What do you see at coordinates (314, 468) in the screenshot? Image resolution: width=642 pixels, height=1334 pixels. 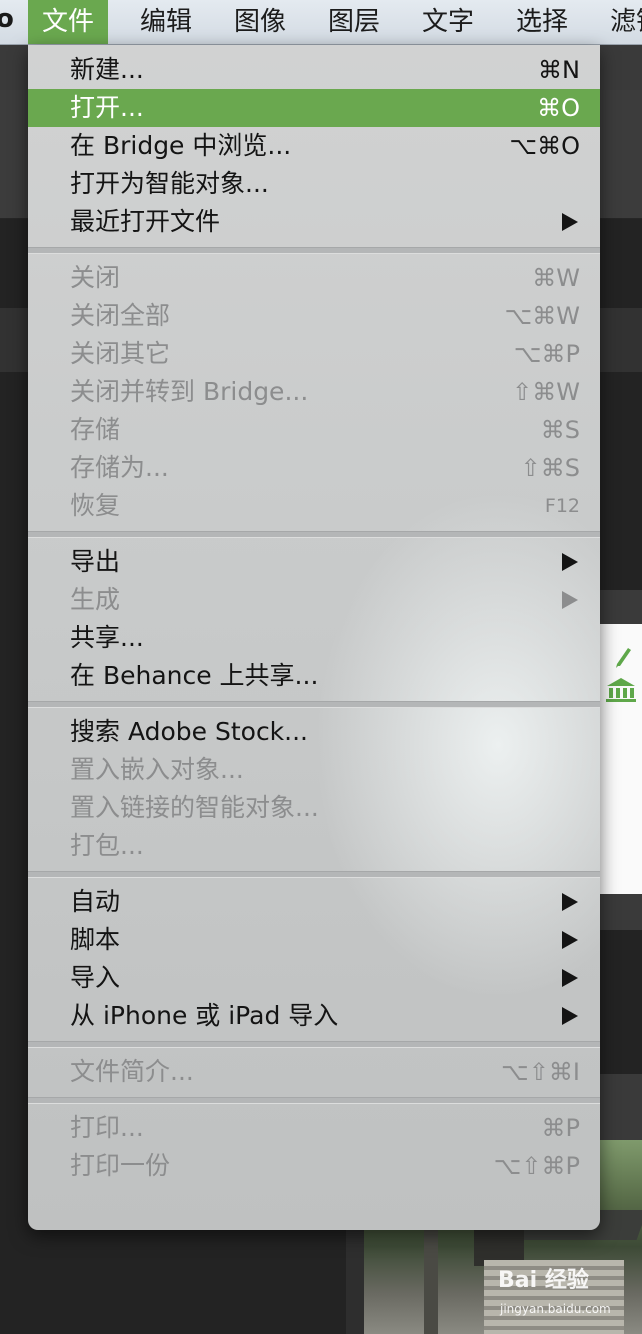 I see `menu-item: 存储为... ⇧⌘S` at bounding box center [314, 468].